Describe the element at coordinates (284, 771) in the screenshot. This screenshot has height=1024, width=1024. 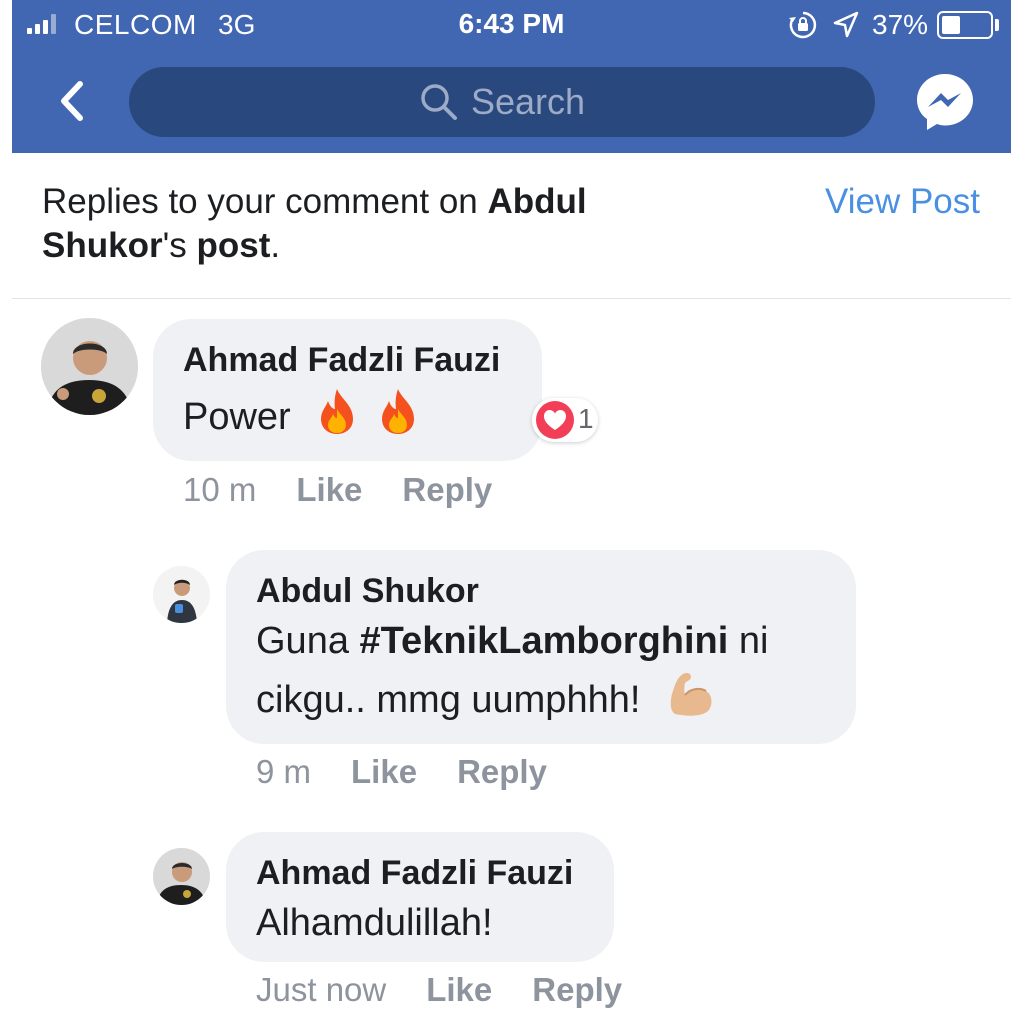
I see `comment-timestamp: 9 m` at that location.